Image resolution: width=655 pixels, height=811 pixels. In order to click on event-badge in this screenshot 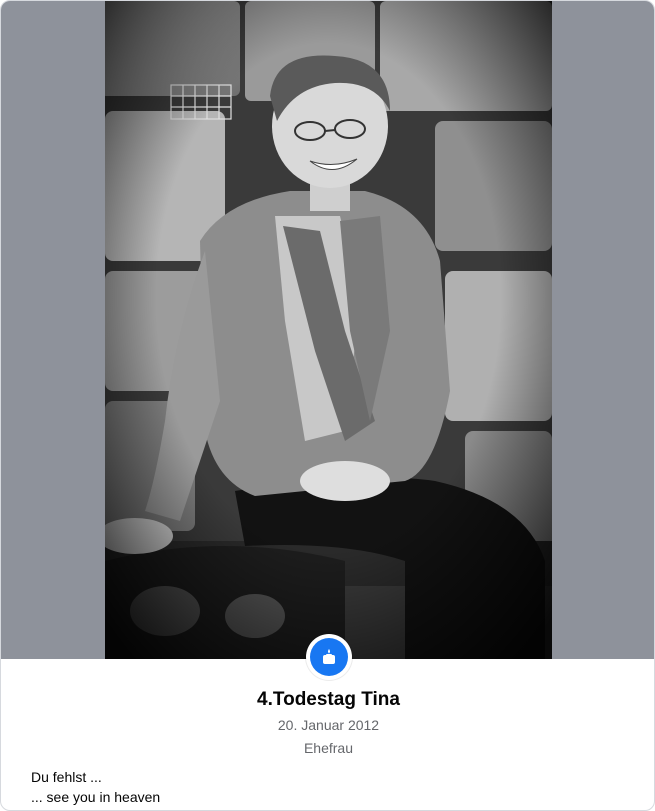, I will do `click(329, 657)`.